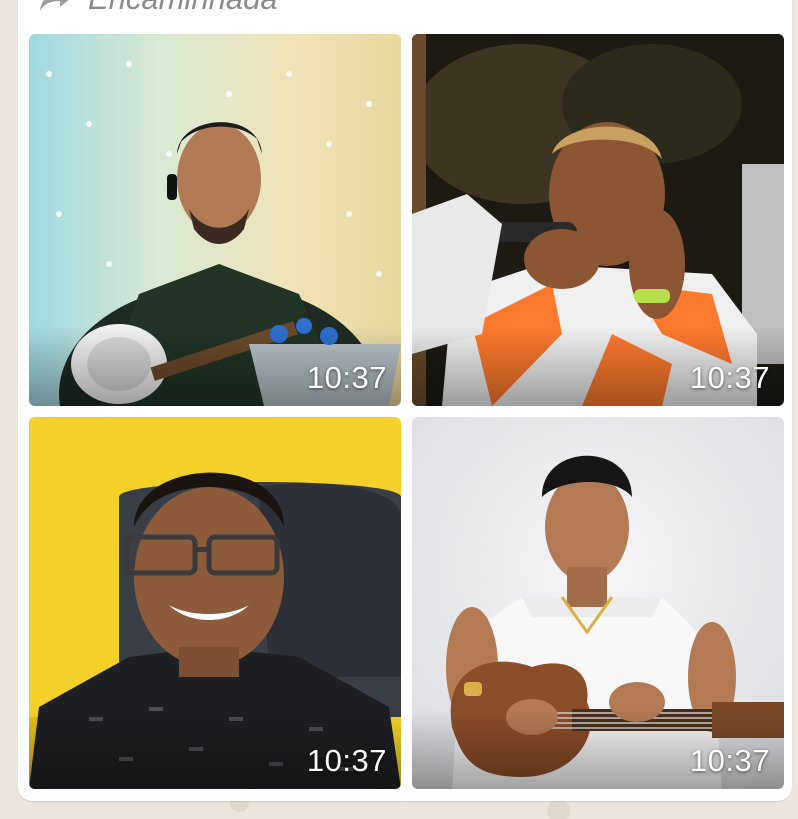 The width and height of the screenshot is (798, 819). I want to click on forward-arrow-icon, so click(54, 5).